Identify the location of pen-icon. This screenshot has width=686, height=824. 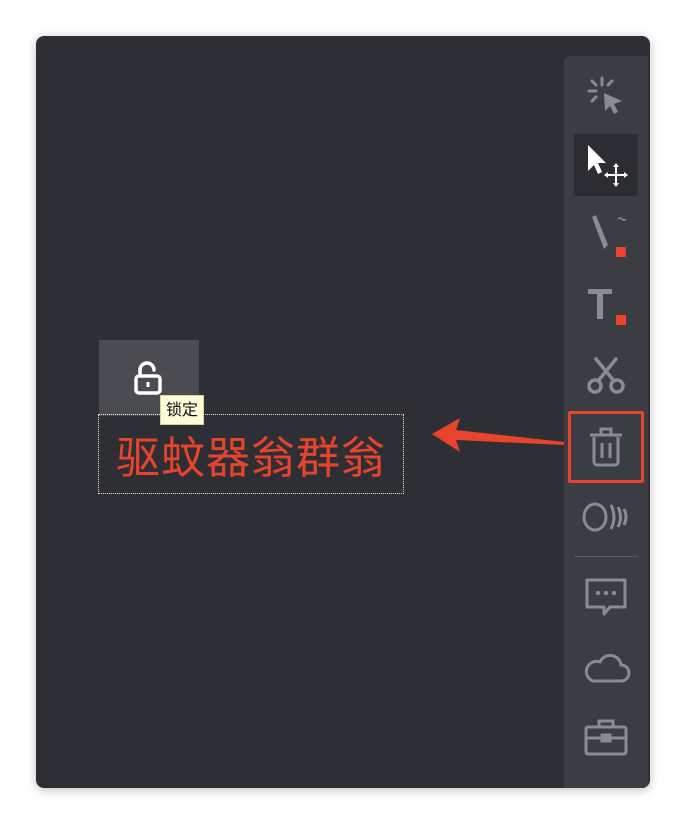
(609, 236).